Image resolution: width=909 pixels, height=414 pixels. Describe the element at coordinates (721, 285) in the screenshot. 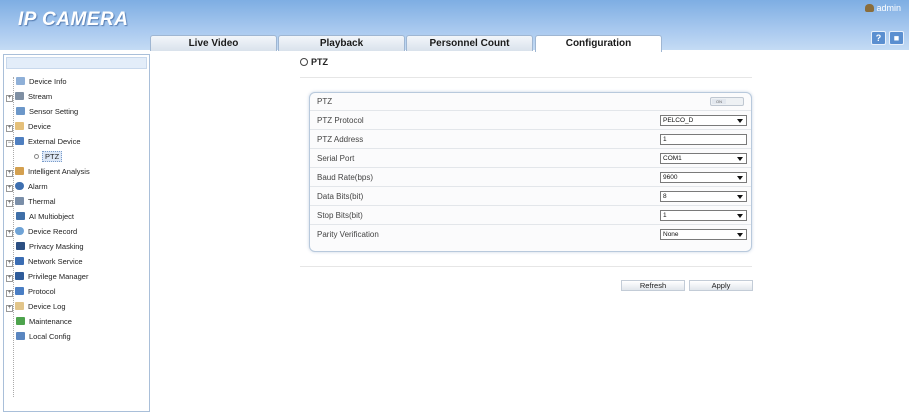

I see `apply-button: Apply` at that location.